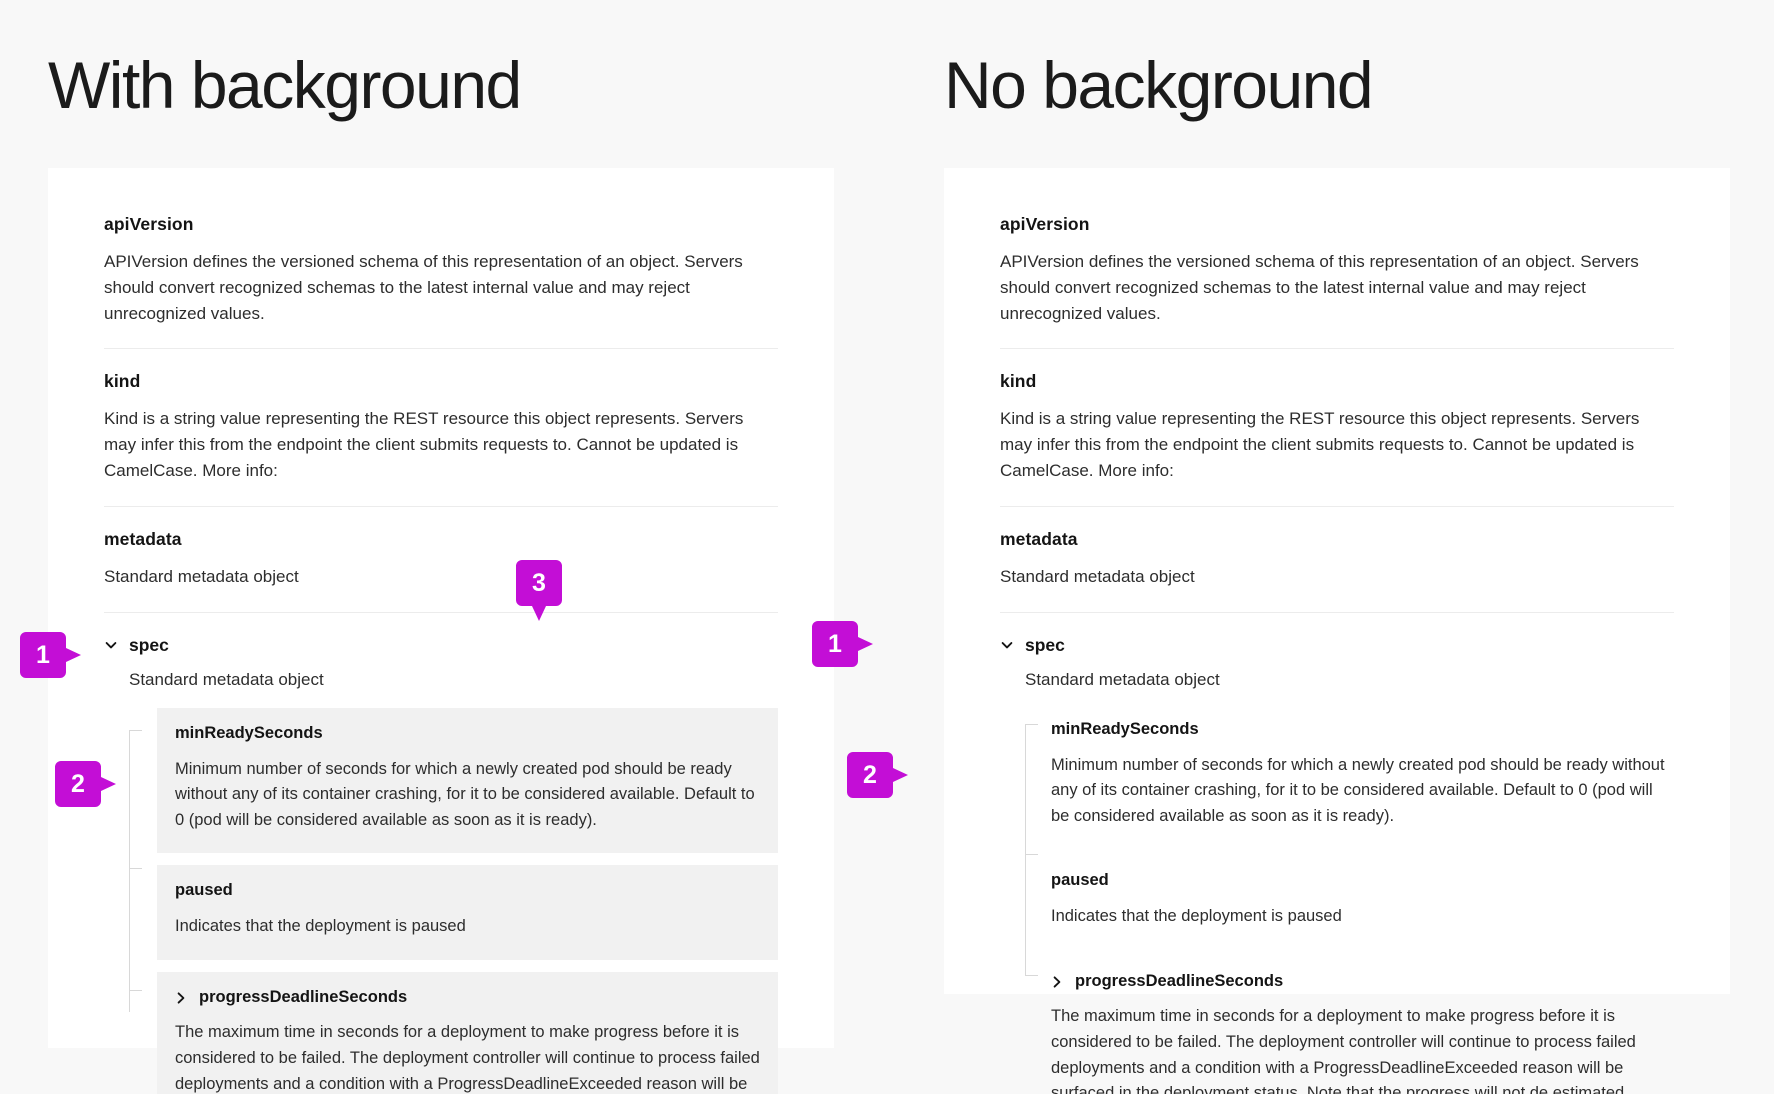 Image resolution: width=1774 pixels, height=1094 pixels. What do you see at coordinates (1159, 85) in the screenshot?
I see `right-column-title: No background` at bounding box center [1159, 85].